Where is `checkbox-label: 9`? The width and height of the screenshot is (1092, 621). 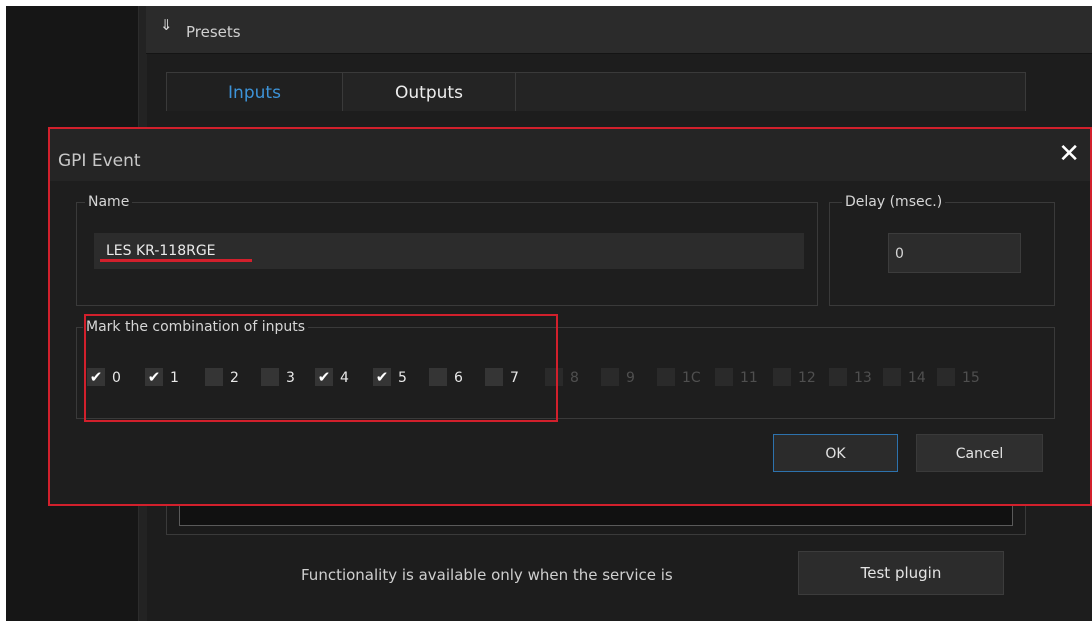
checkbox-label: 9 is located at coordinates (630, 378).